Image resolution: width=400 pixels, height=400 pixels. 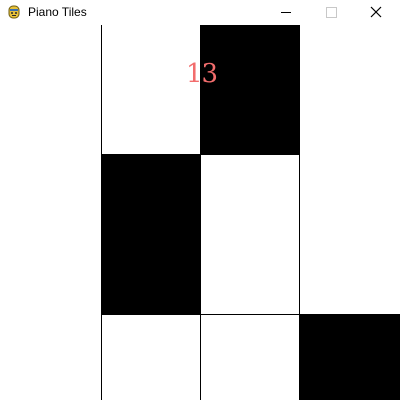 I want to click on pygame-snake-icon, so click(x=14, y=12).